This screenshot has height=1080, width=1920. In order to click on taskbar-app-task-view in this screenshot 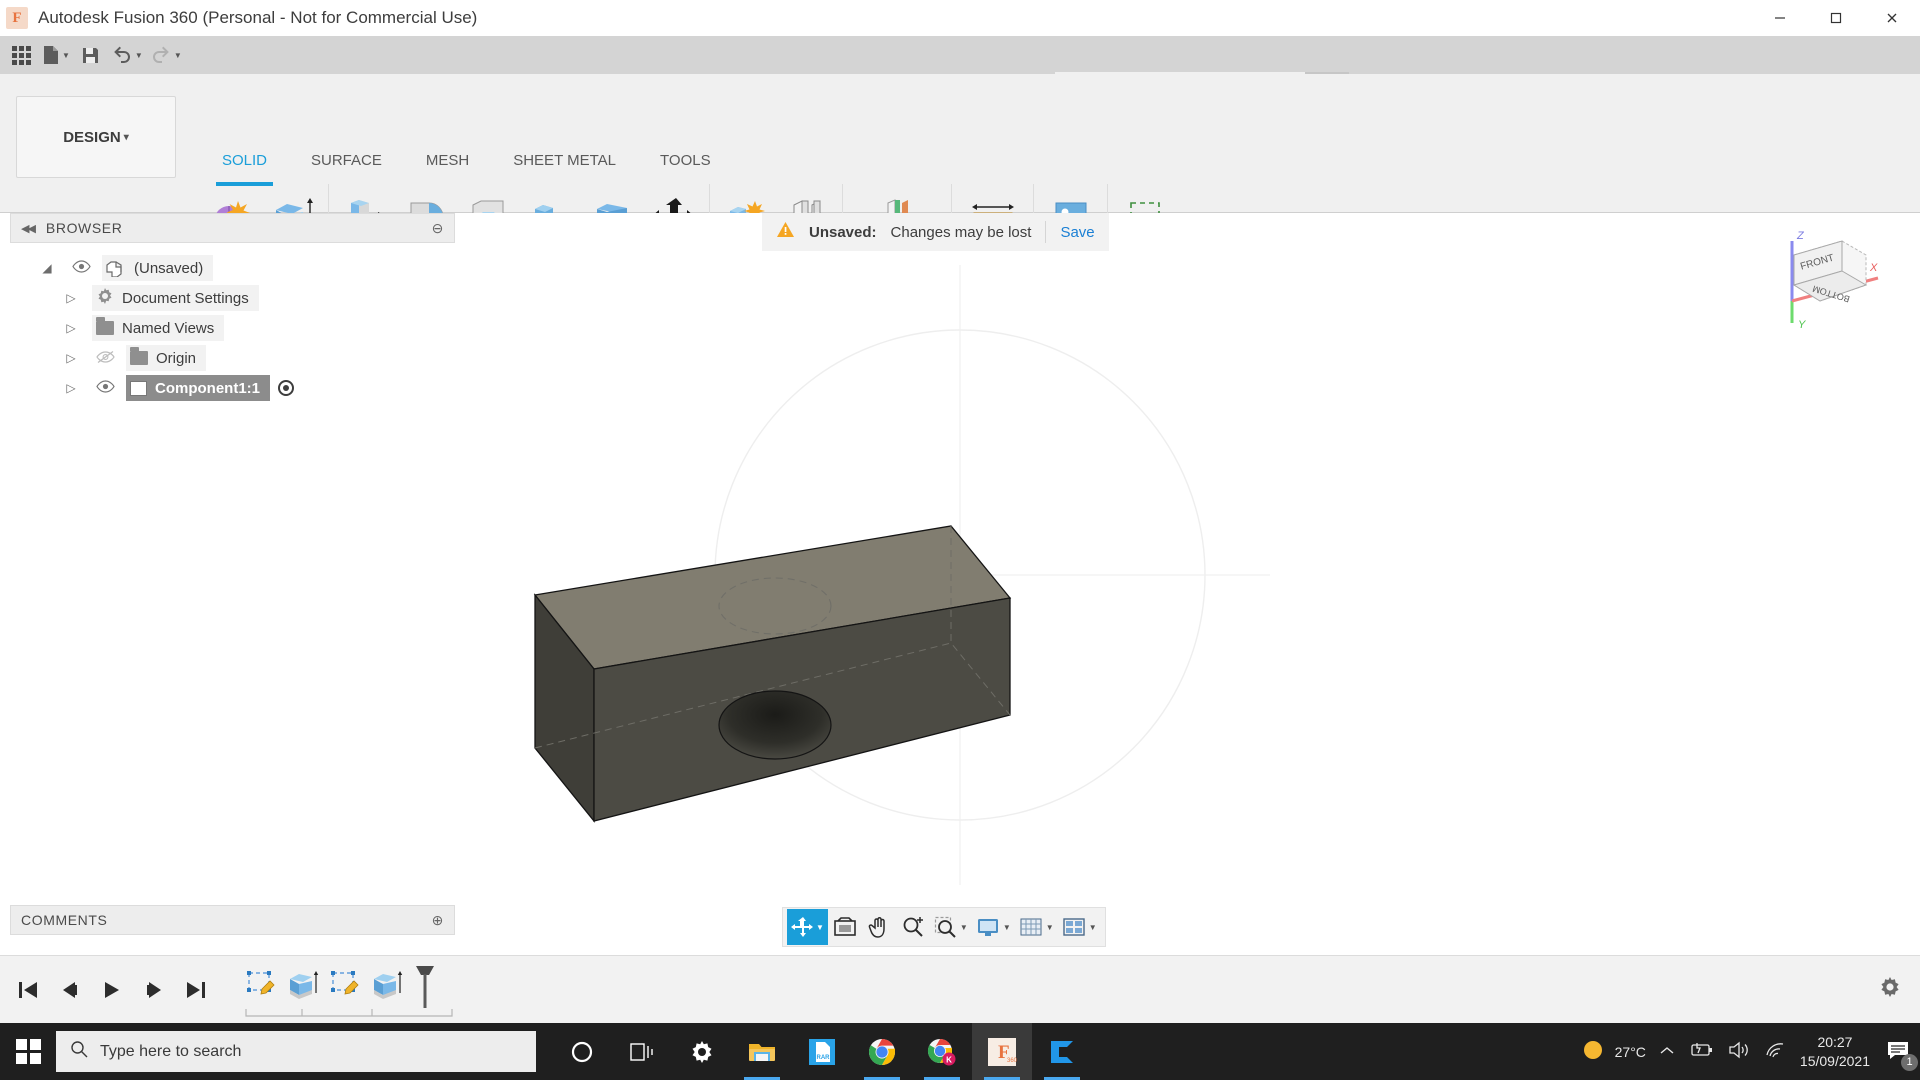, I will do `click(642, 1051)`.